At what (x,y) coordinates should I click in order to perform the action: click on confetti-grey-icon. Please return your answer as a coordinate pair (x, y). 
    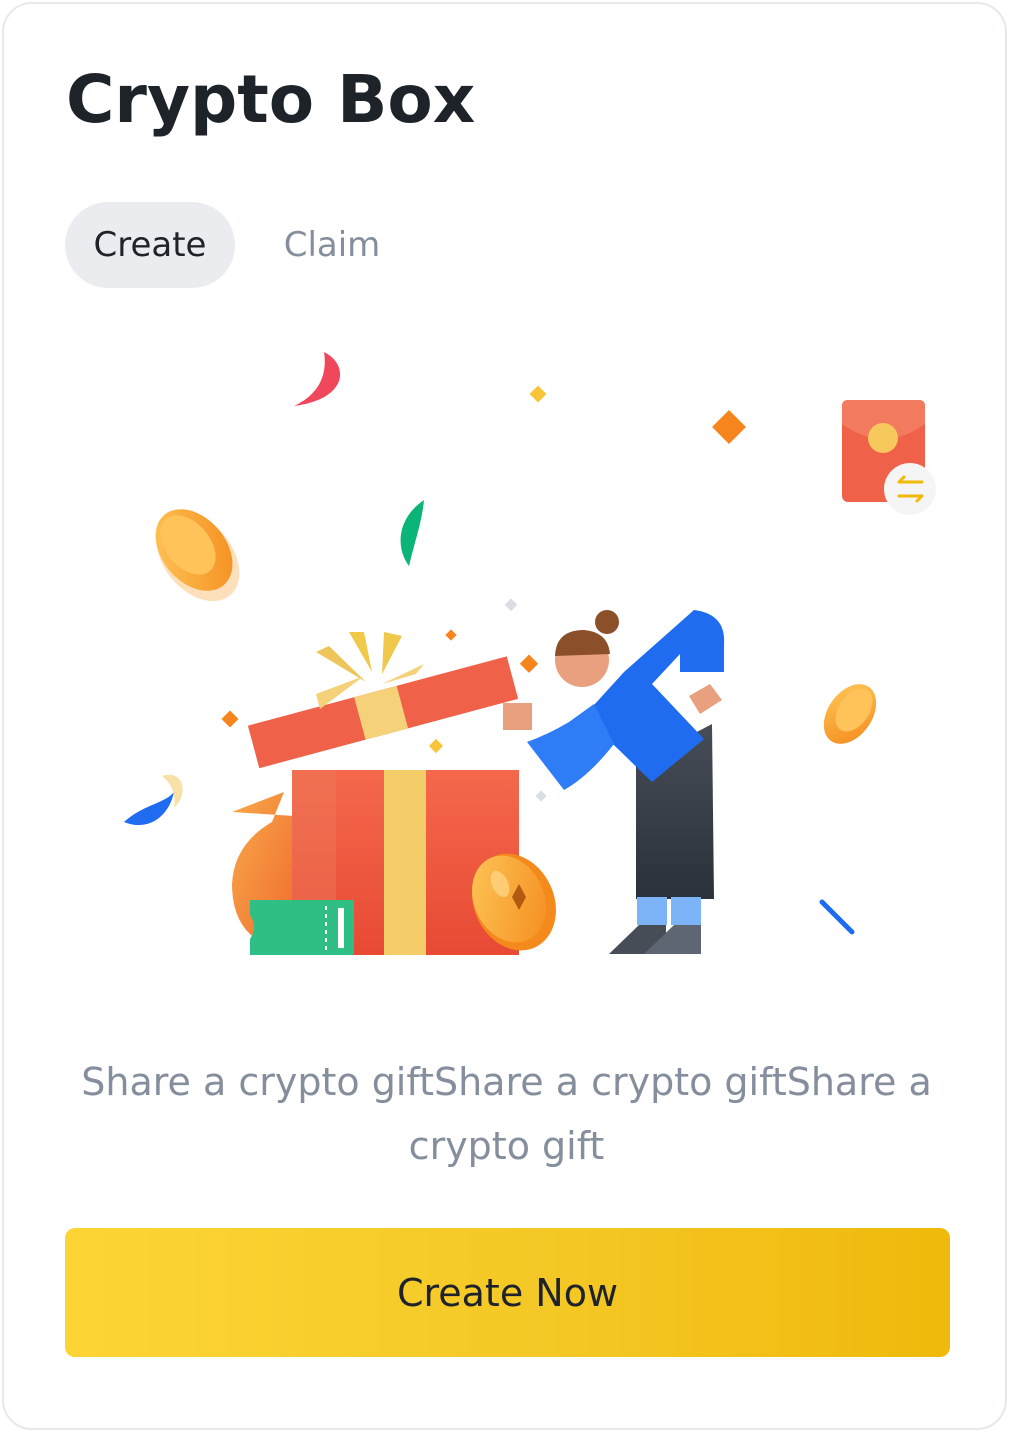
    Looking at the image, I should click on (511, 605).